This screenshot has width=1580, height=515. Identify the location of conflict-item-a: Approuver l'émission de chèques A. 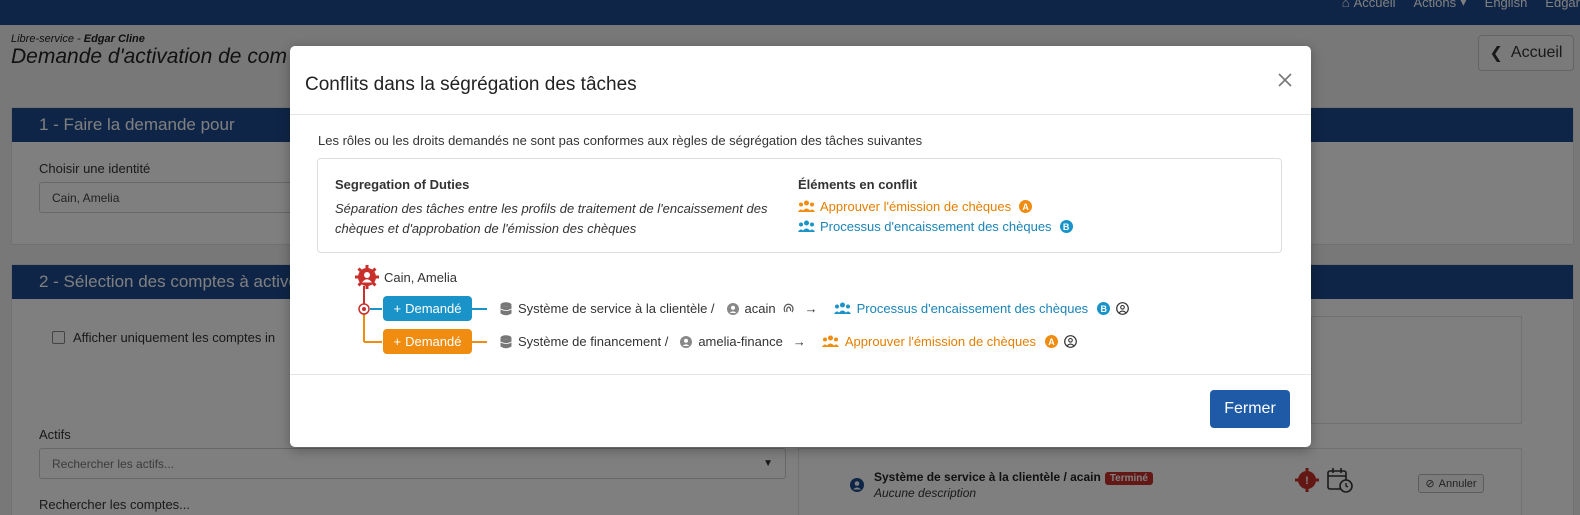
(915, 206).